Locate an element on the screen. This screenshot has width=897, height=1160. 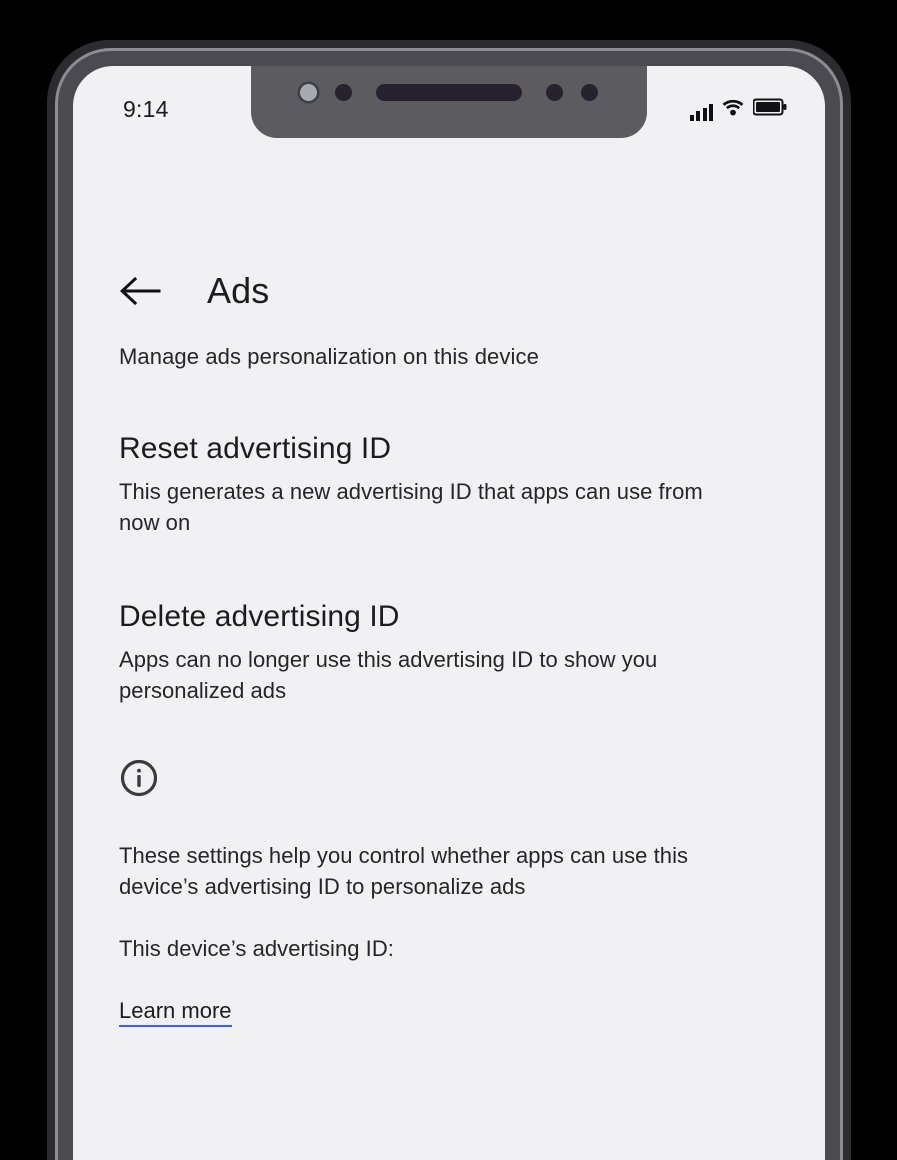
back-arrow-icon is located at coordinates (140, 291).